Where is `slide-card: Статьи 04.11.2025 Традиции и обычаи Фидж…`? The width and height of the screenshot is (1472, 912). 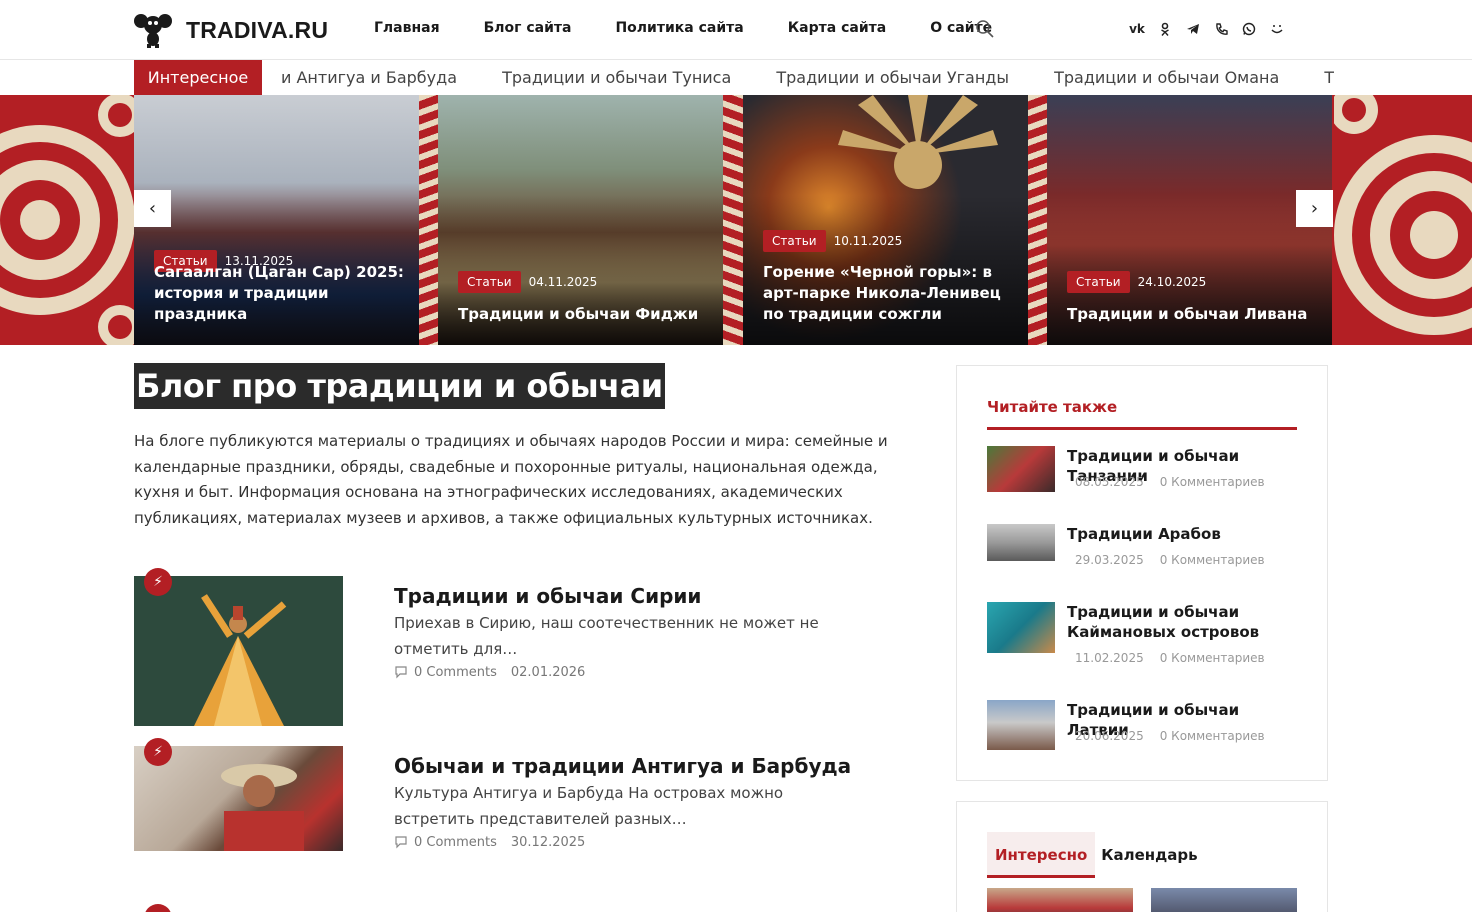 slide-card: Статьи 04.11.2025 Традиции и обычаи Фидж… is located at coordinates (580, 220).